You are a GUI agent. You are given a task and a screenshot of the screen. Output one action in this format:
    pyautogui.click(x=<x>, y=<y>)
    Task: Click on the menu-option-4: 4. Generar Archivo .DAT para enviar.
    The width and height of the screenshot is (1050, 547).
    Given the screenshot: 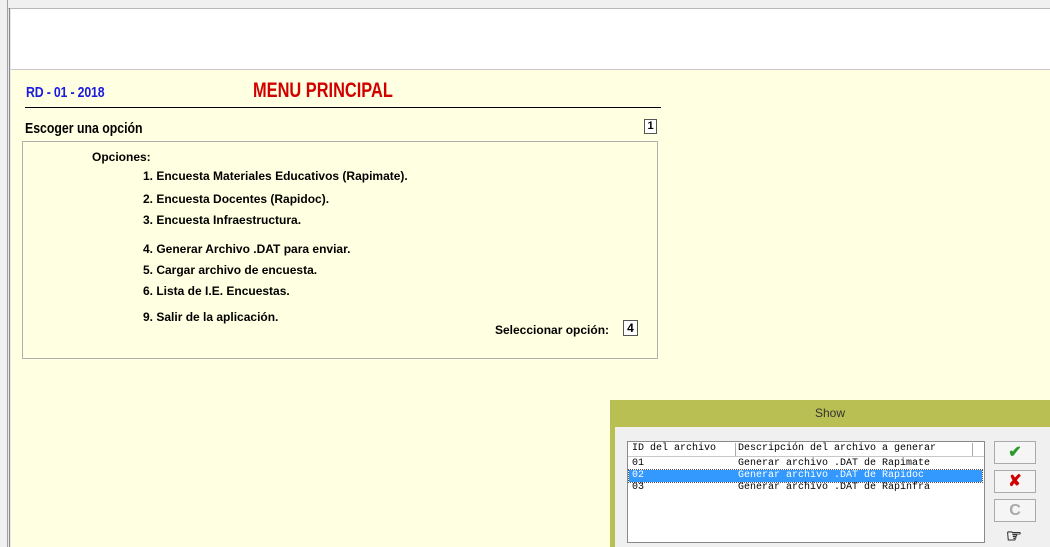 What is the action you would take?
    pyautogui.click(x=246, y=249)
    